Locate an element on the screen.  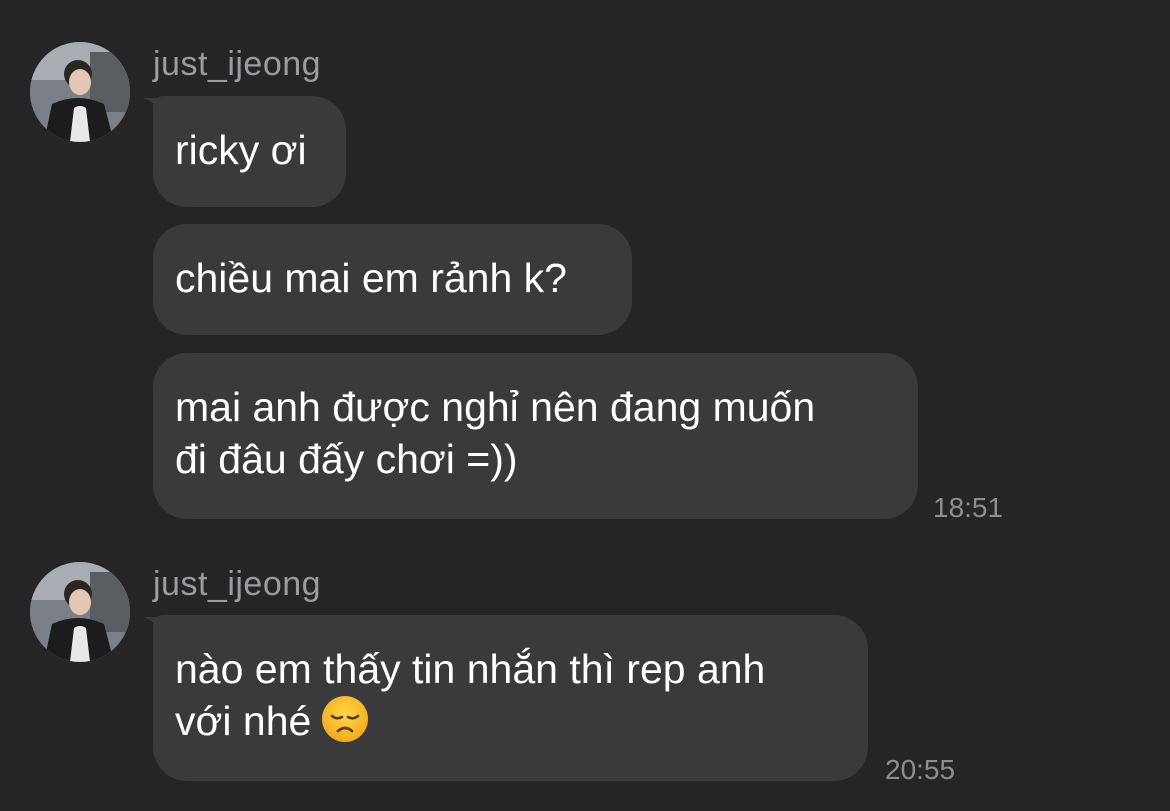
message-timestamp: 18:51 is located at coordinates (968, 507).